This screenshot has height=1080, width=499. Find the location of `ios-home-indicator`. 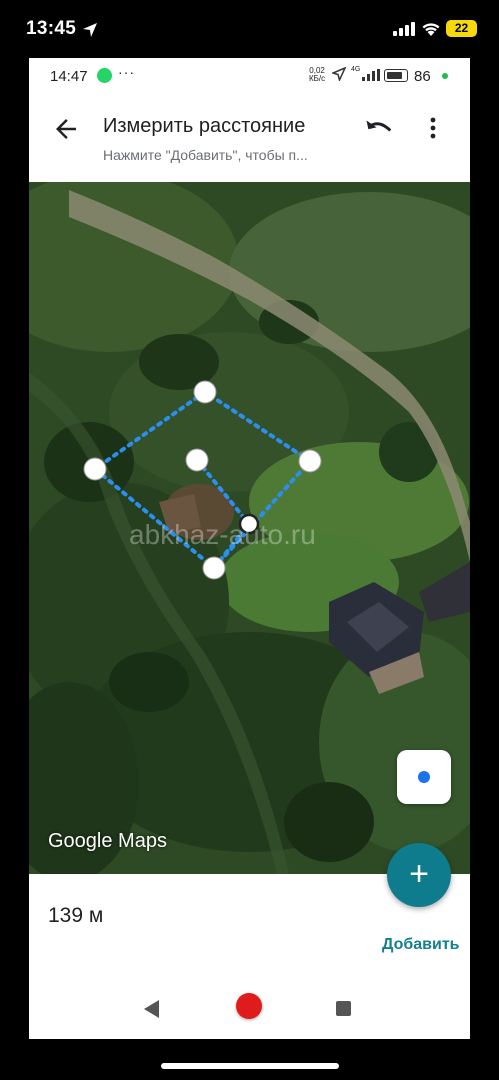

ios-home-indicator is located at coordinates (250, 1066).